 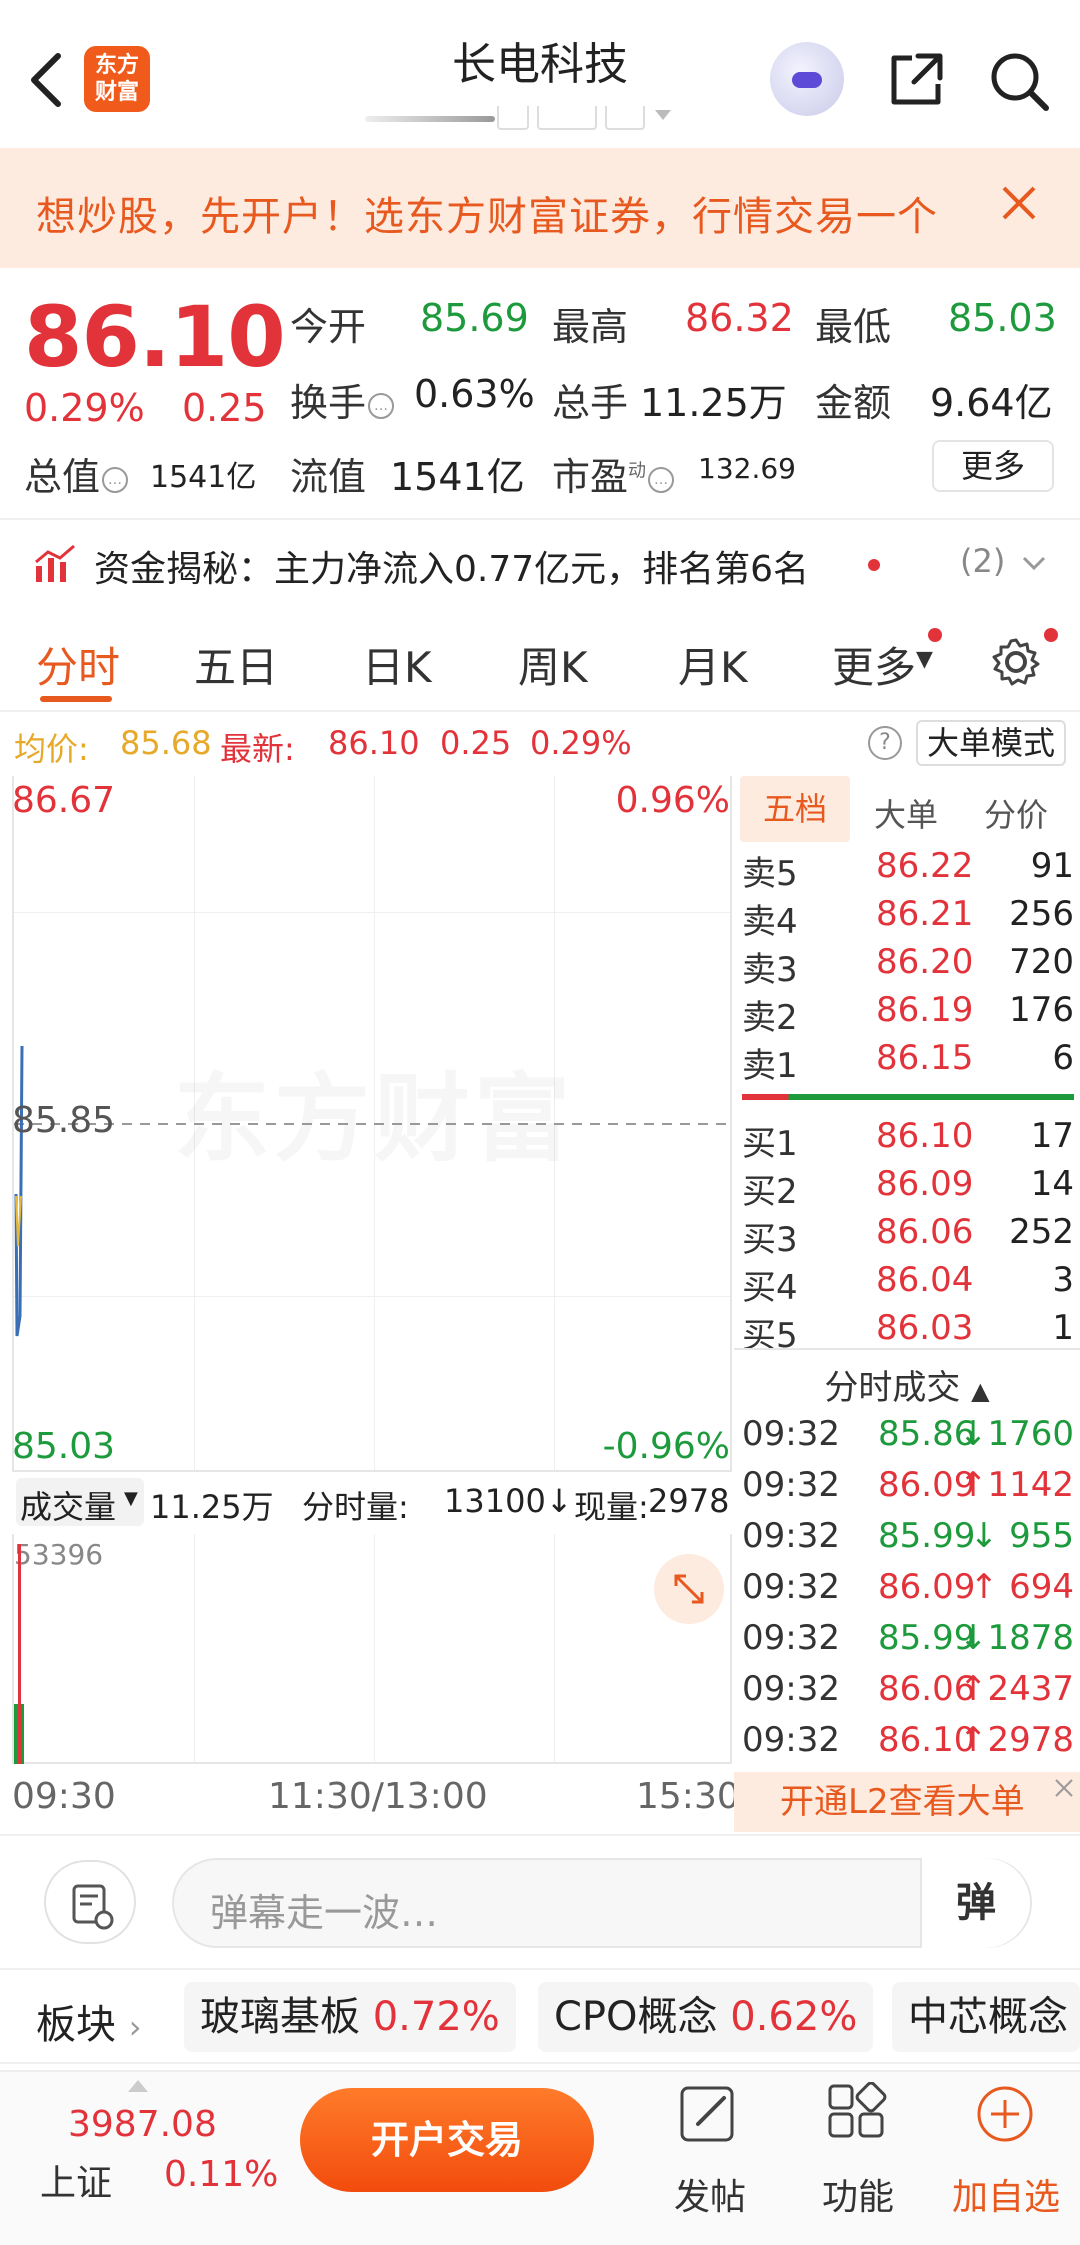 I want to click on ask-row: 卖4 86.21 256, so click(x=908, y=918).